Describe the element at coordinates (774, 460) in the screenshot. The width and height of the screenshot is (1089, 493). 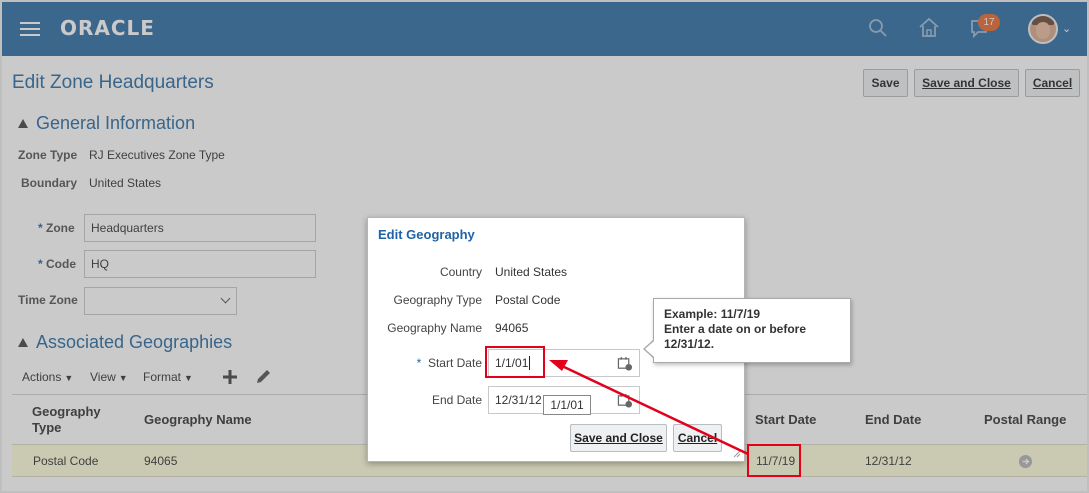
I see `table-start-date-highlight-box` at that location.